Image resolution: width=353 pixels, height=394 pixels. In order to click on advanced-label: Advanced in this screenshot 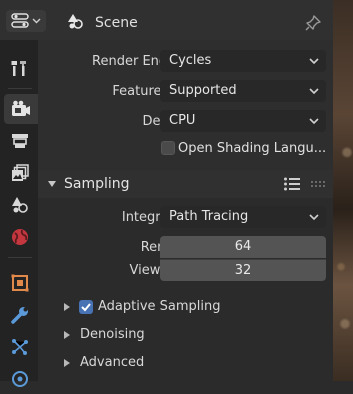, I will do `click(112, 362)`.